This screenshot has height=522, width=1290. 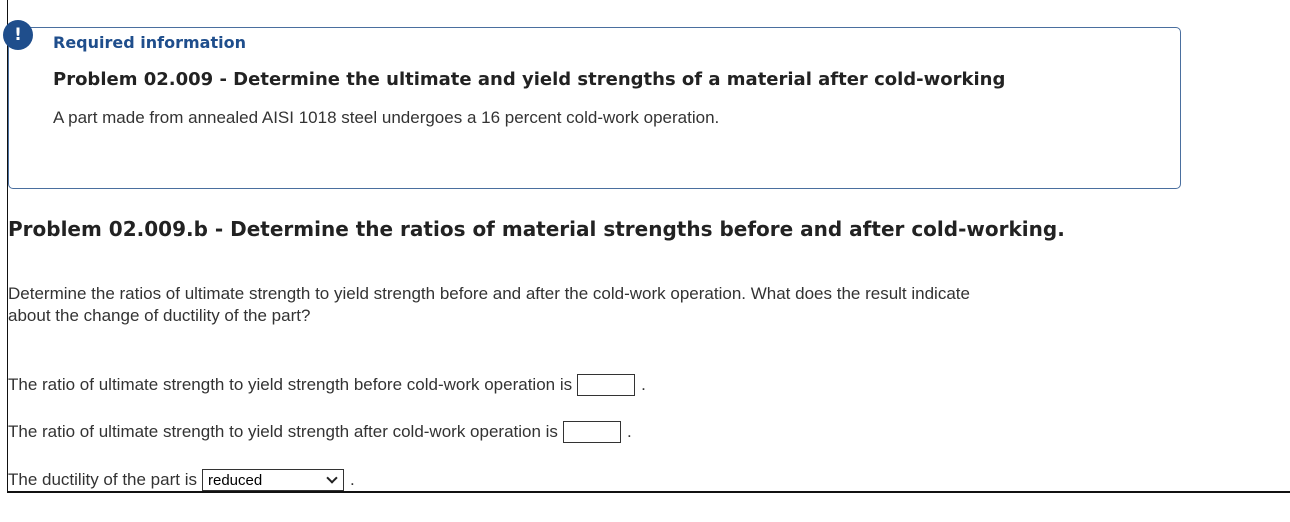 What do you see at coordinates (591, 432) in the screenshot?
I see `ratio-after-input` at bounding box center [591, 432].